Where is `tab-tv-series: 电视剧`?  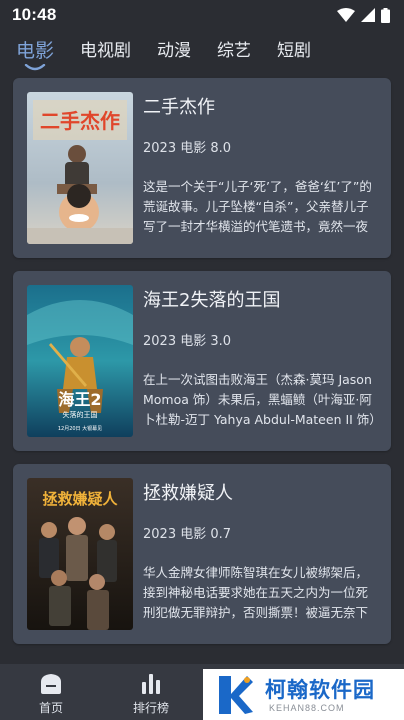 tab-tv-series: 电视剧 is located at coordinates (105, 51).